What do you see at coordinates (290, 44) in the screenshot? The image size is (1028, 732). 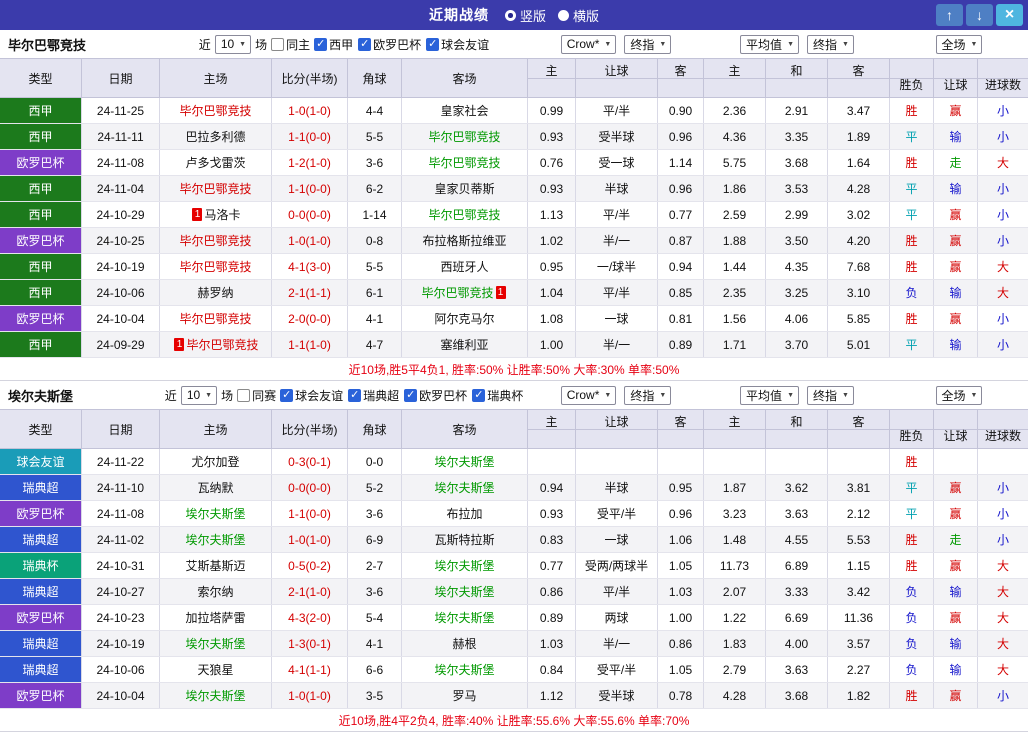 I see `venue-filter-checkbox: 同主` at bounding box center [290, 44].